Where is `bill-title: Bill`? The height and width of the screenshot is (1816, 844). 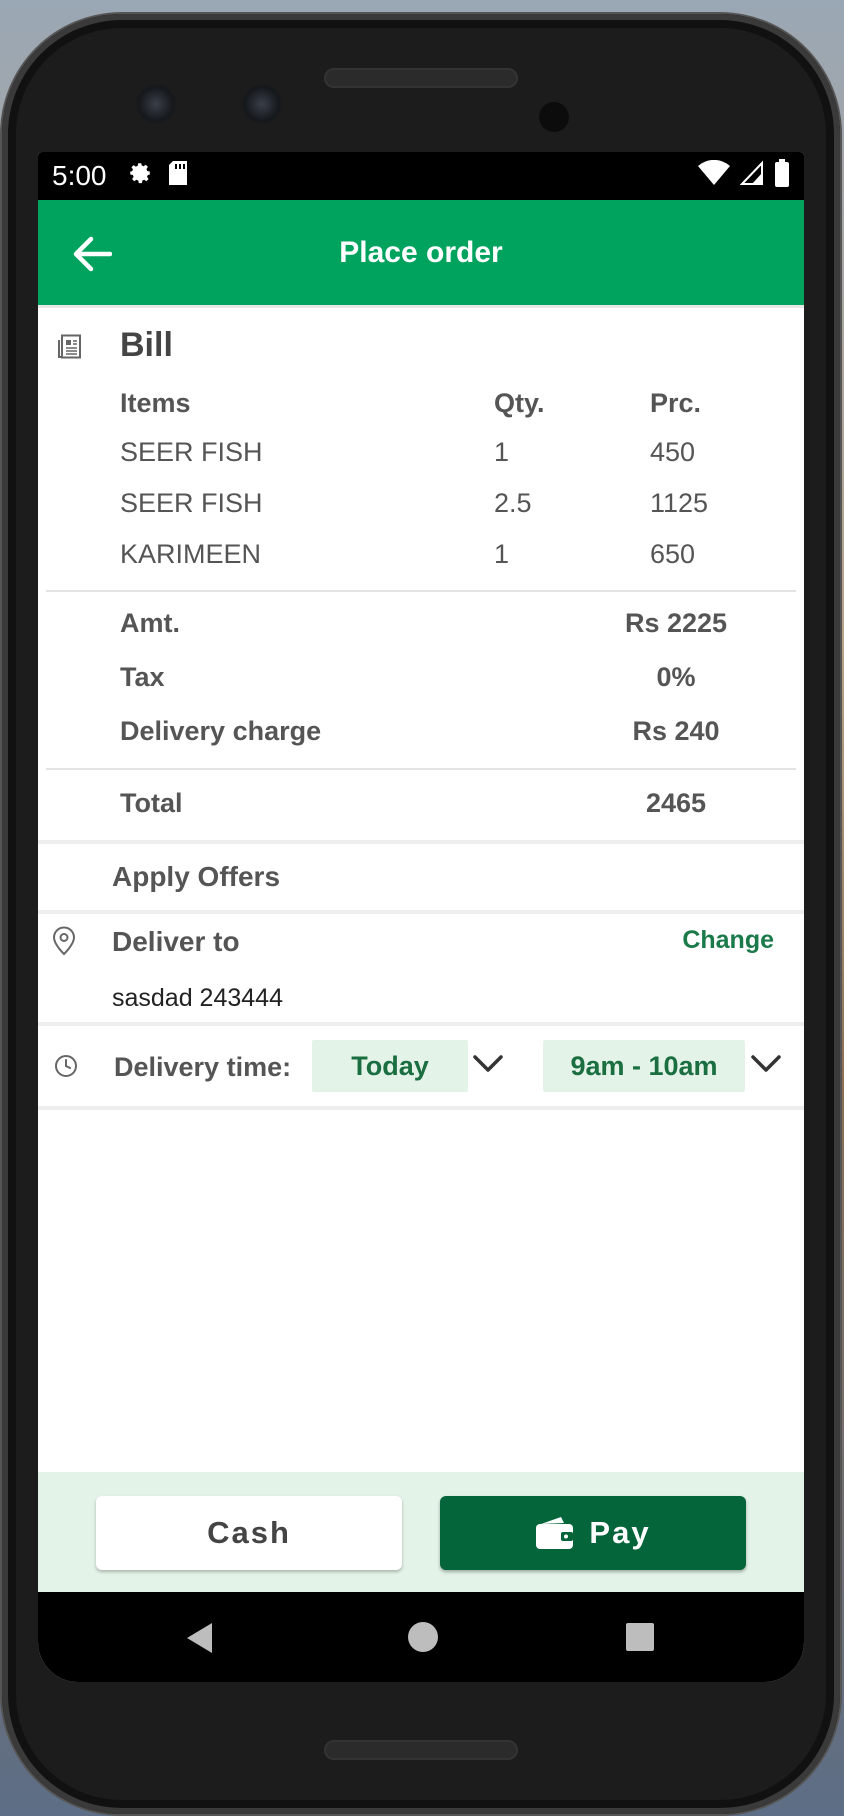
bill-title: Bill is located at coordinates (146, 345).